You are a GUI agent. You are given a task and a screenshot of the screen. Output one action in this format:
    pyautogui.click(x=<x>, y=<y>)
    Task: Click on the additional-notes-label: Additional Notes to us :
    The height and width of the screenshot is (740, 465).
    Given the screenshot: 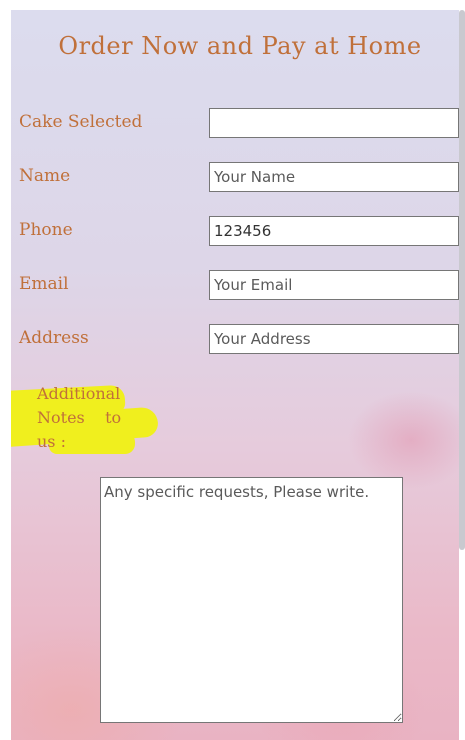 What is the action you would take?
    pyautogui.click(x=85, y=418)
    